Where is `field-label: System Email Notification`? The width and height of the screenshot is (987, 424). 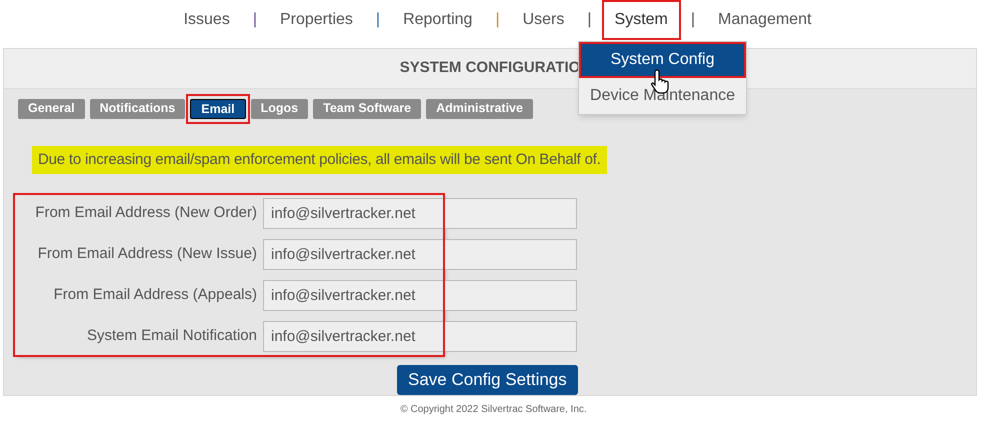
field-label: System Email Notification is located at coordinates (171, 336).